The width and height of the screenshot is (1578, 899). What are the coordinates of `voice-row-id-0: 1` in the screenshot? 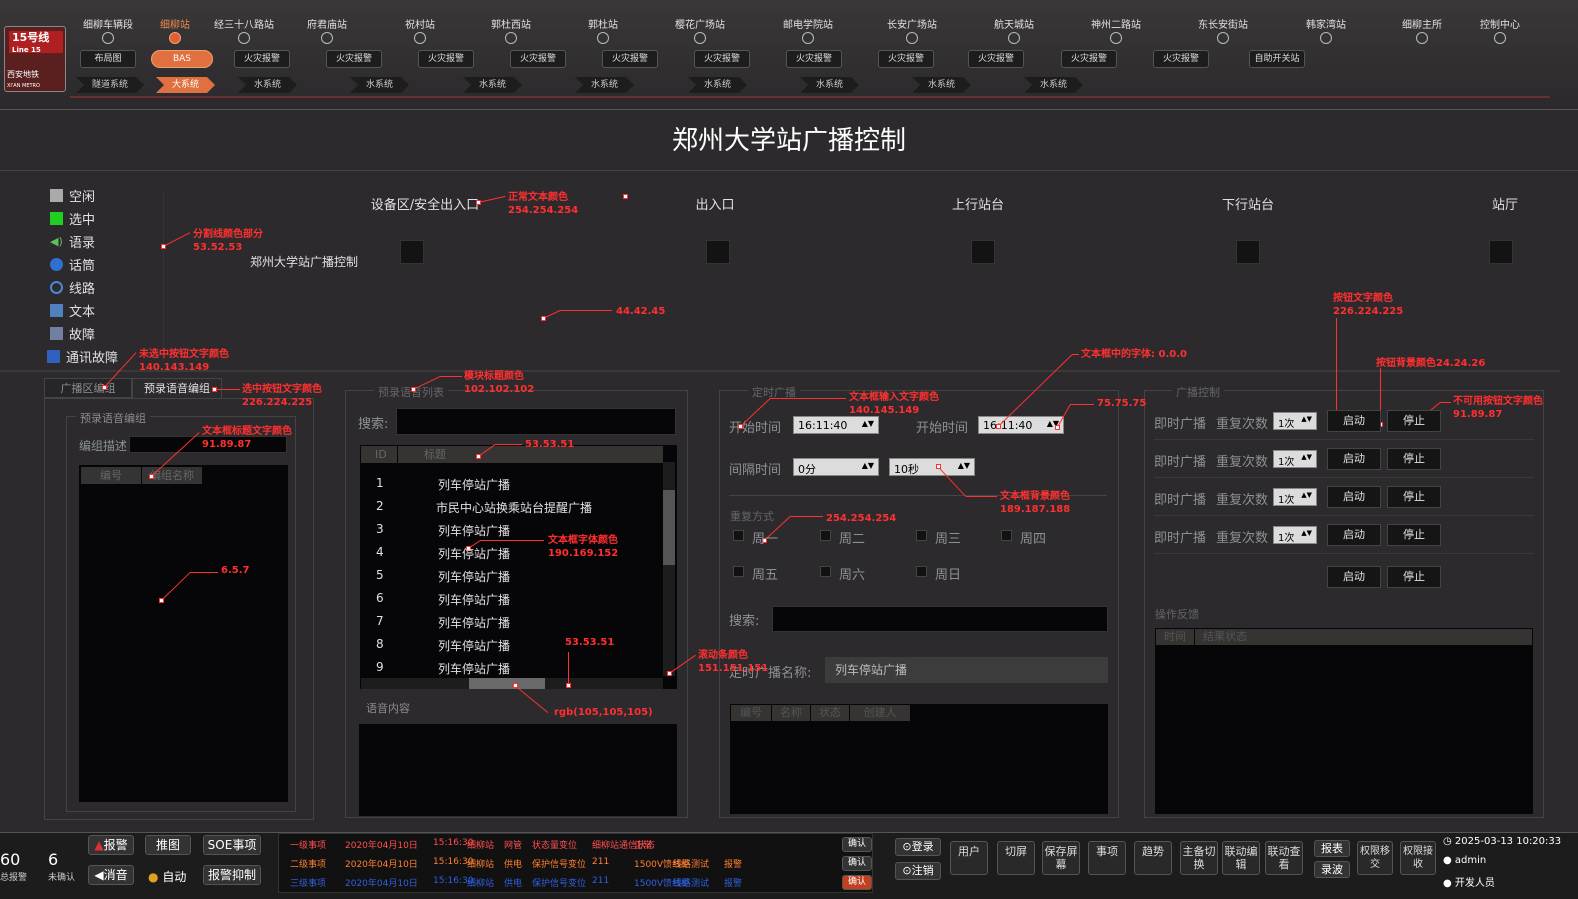 It's located at (380, 483).